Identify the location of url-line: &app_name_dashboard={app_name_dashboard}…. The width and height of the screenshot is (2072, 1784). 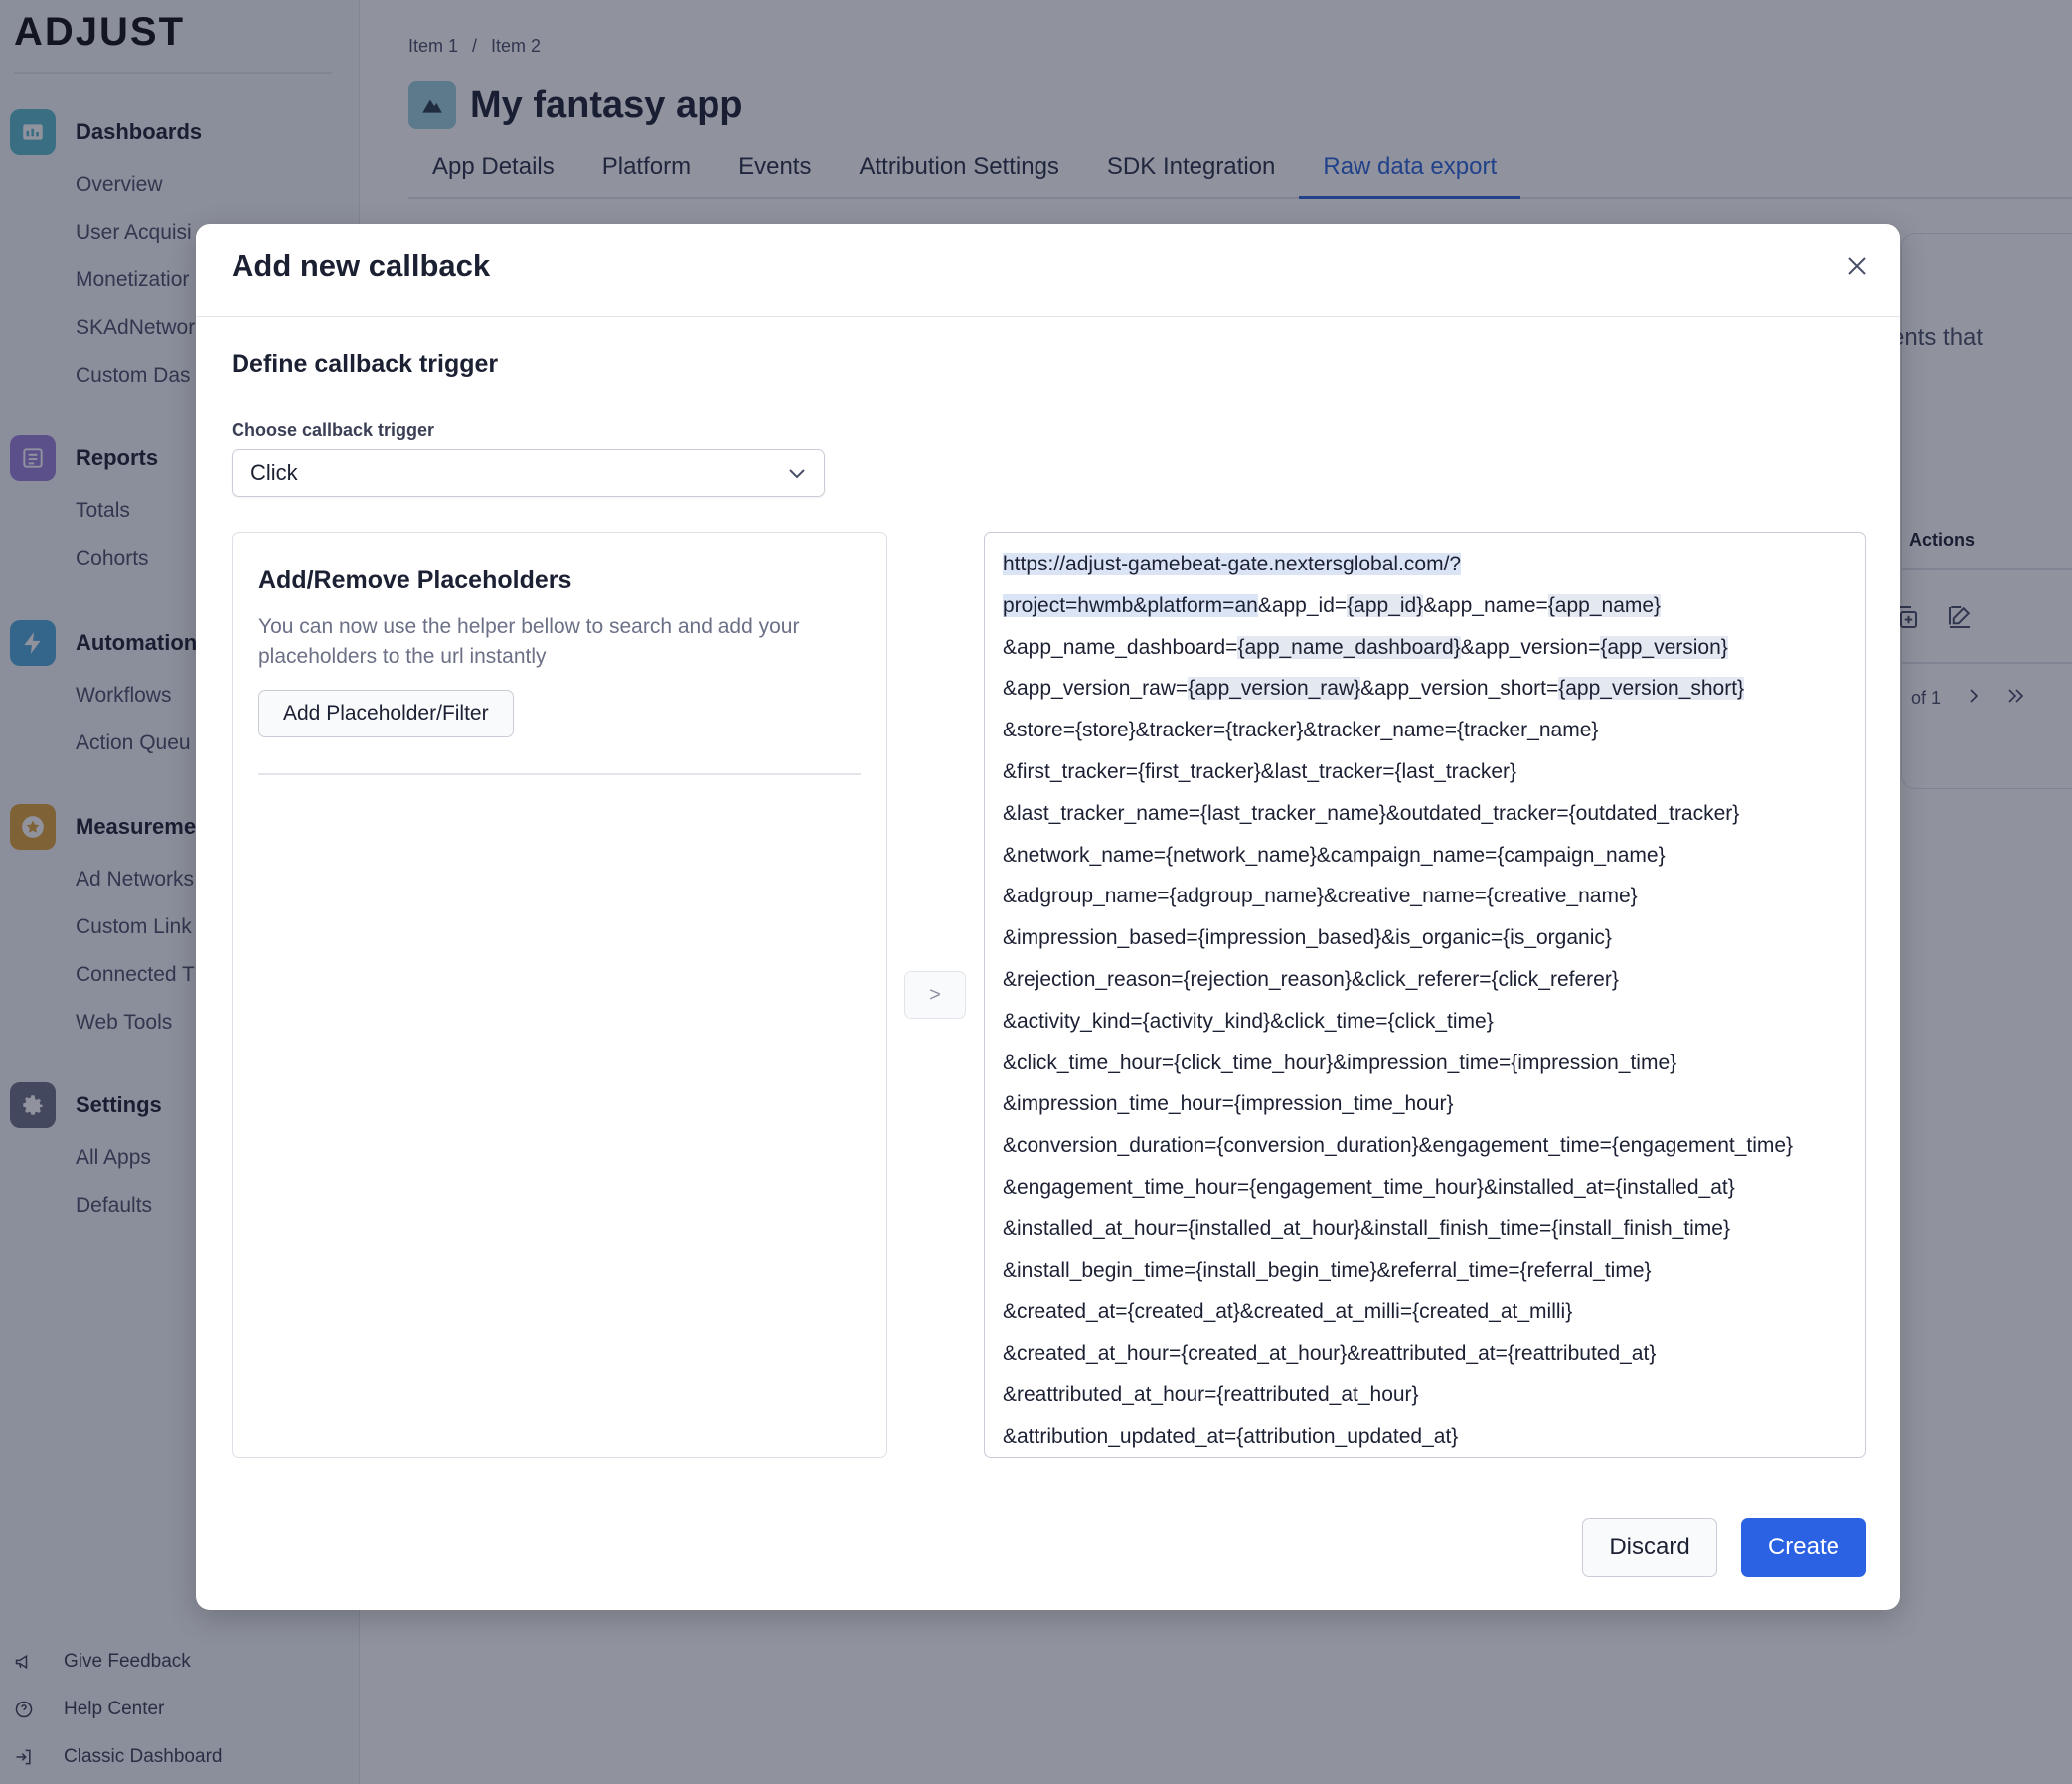
(1425, 651).